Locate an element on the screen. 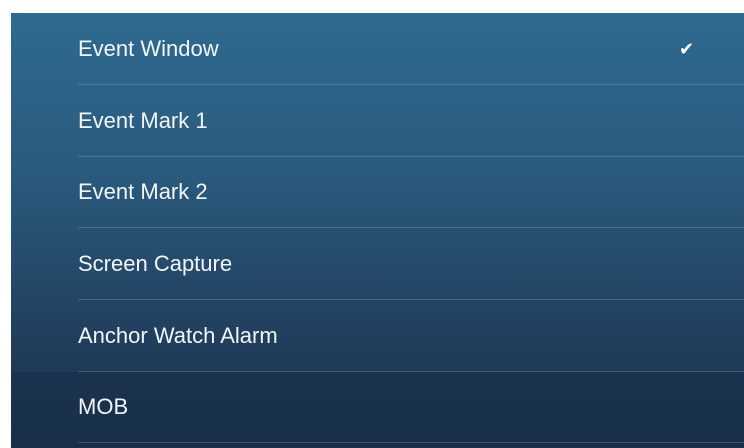  menu-item-anchor-watch-alarm: Anchor Watch Alarm is located at coordinates (411, 336).